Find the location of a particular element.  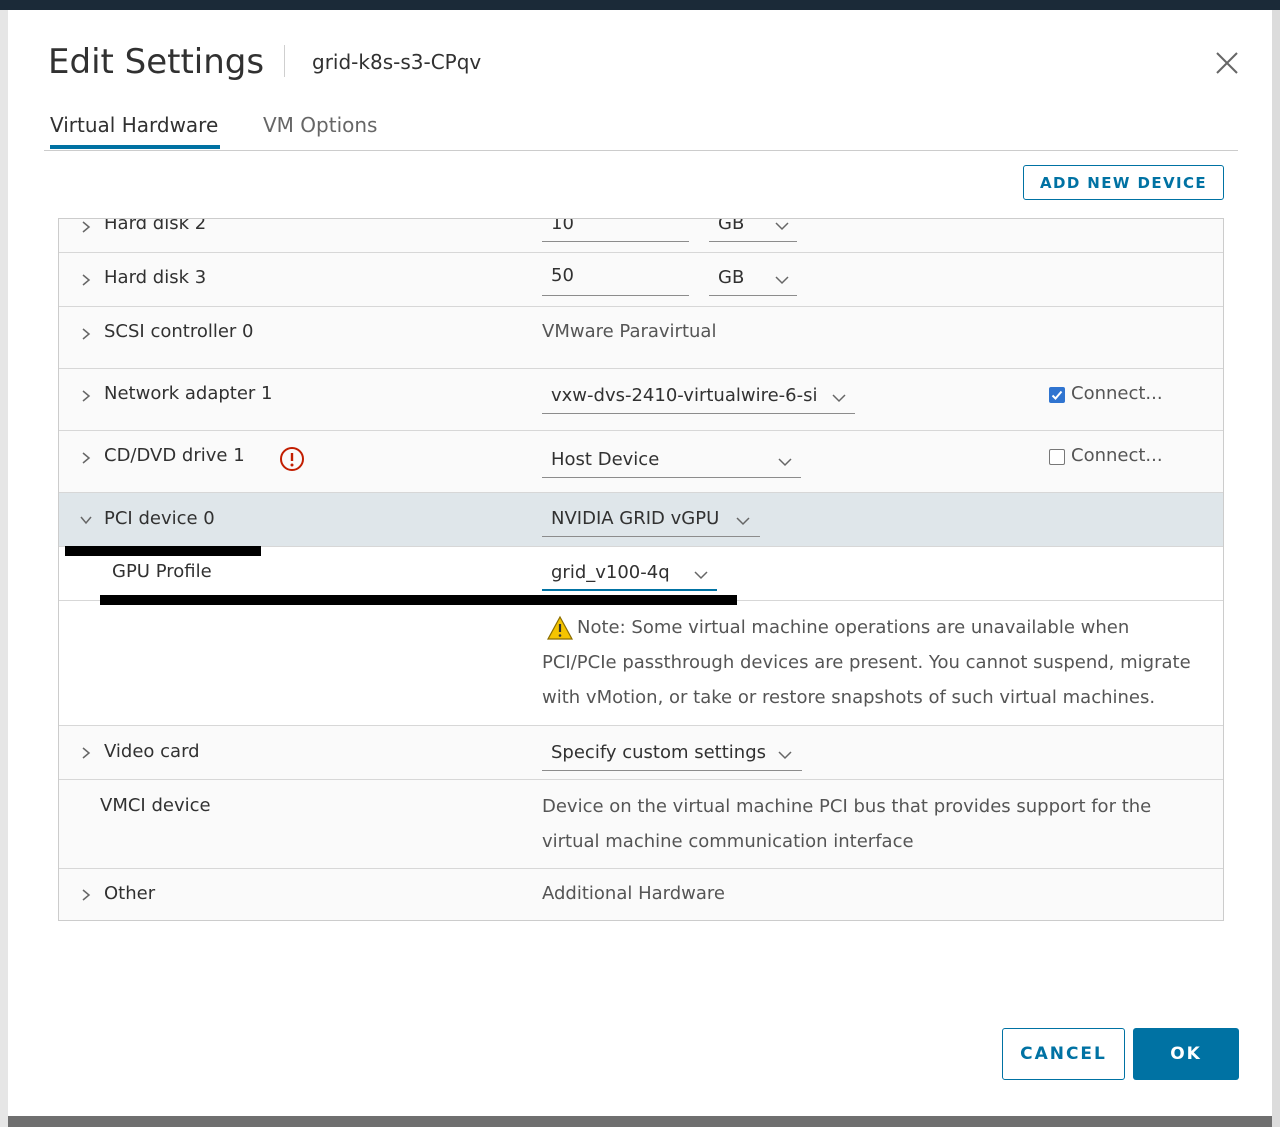

title-divider is located at coordinates (284, 61).